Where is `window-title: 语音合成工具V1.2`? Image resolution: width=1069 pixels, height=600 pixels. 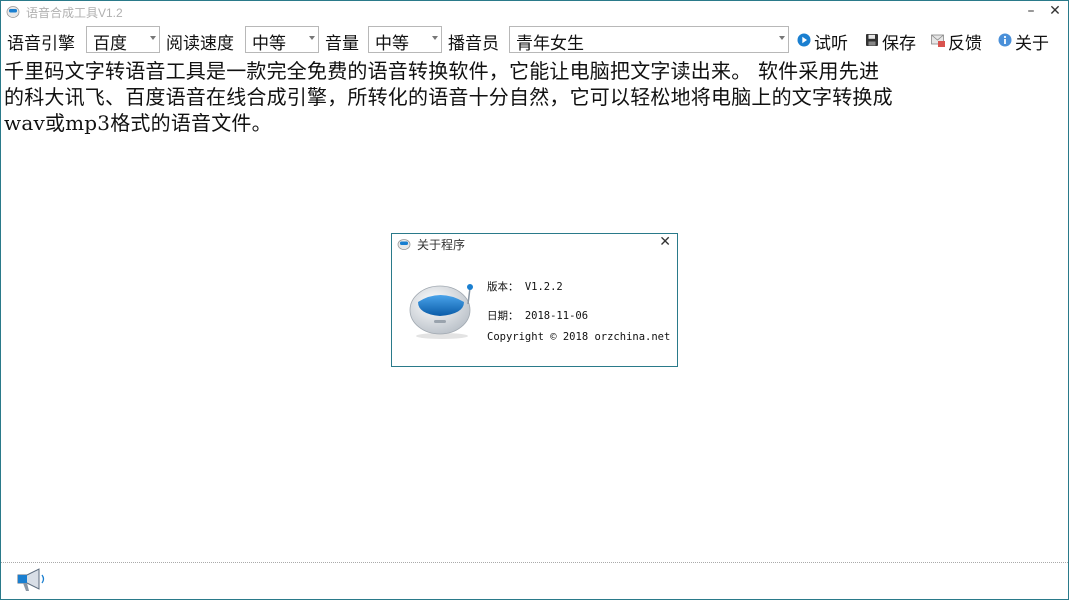
window-title: 语音合成工具V1.2 is located at coordinates (74, 13).